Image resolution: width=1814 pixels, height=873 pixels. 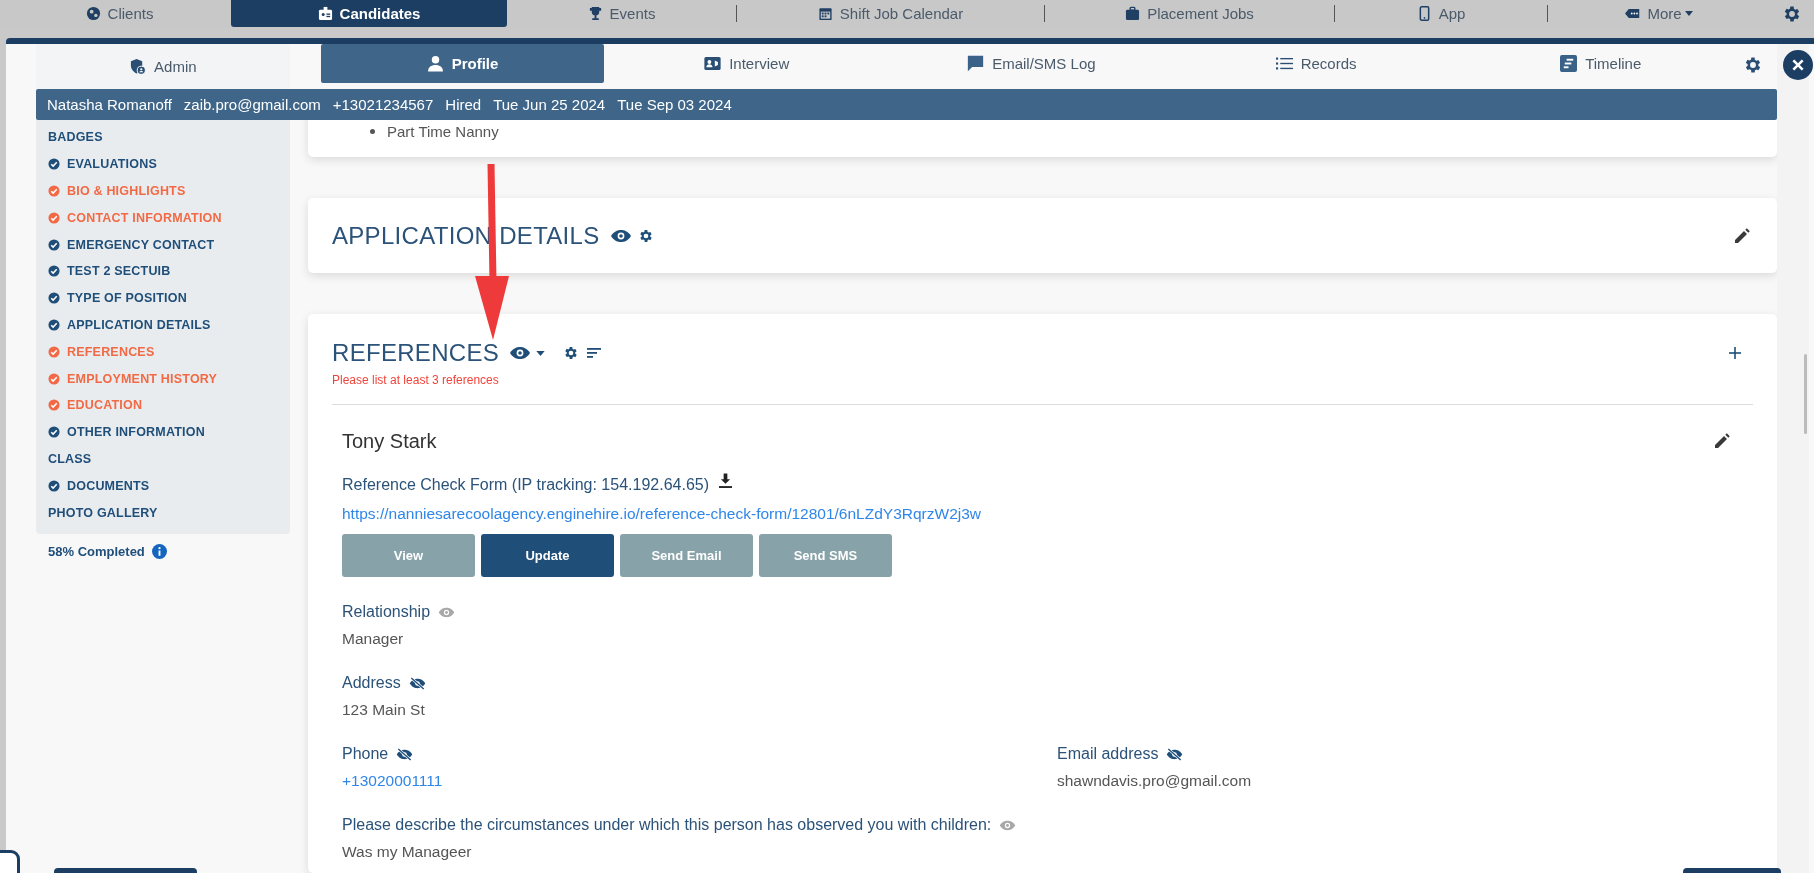 I want to click on field-value: shawndavis.pro@gmail.com, so click(x=1155, y=781).